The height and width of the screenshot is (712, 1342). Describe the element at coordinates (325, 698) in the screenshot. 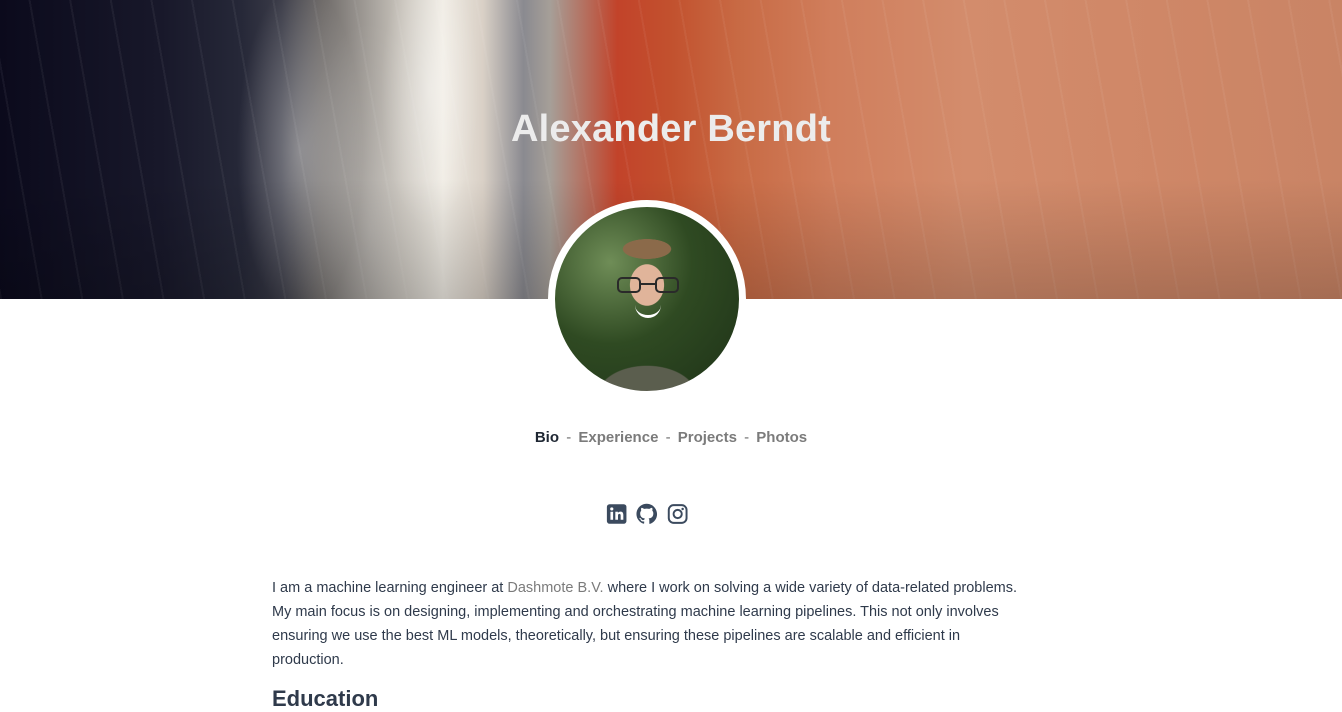

I see `education-heading: Education` at that location.